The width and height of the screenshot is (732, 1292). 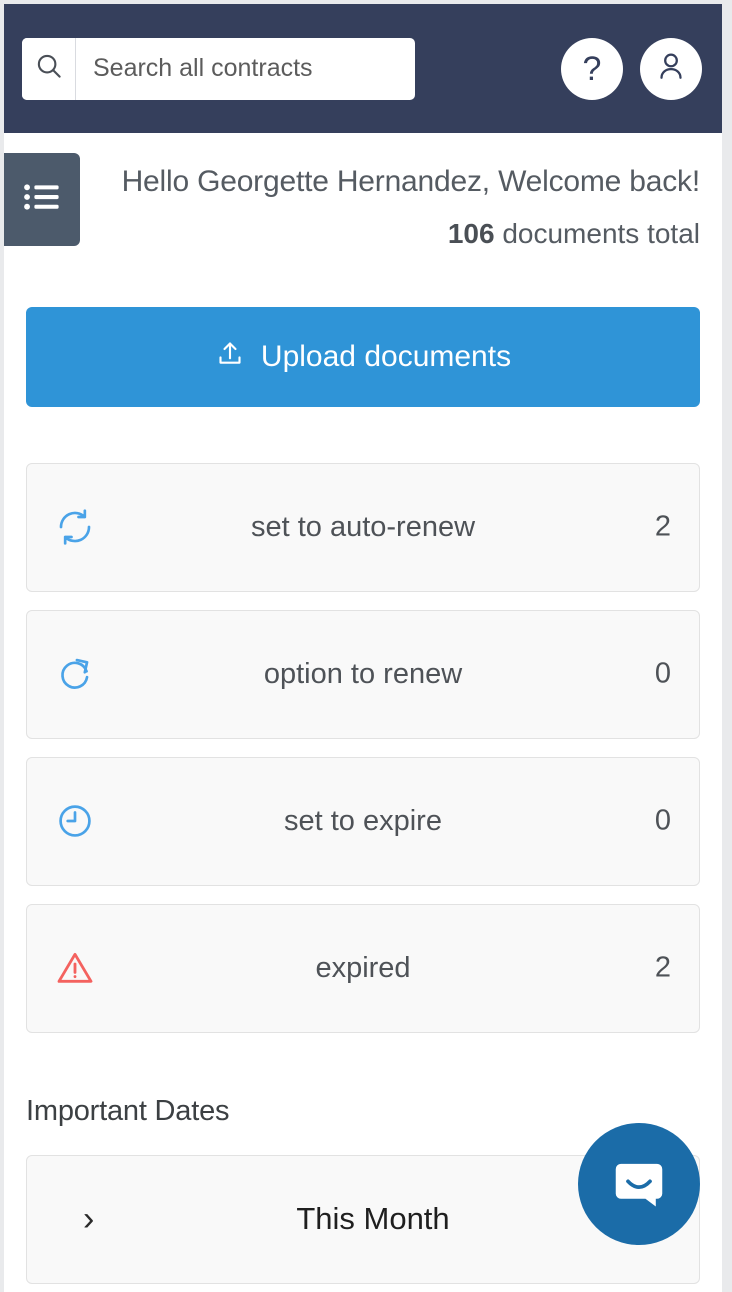 I want to click on chat-launcher-button, so click(x=639, y=1184).